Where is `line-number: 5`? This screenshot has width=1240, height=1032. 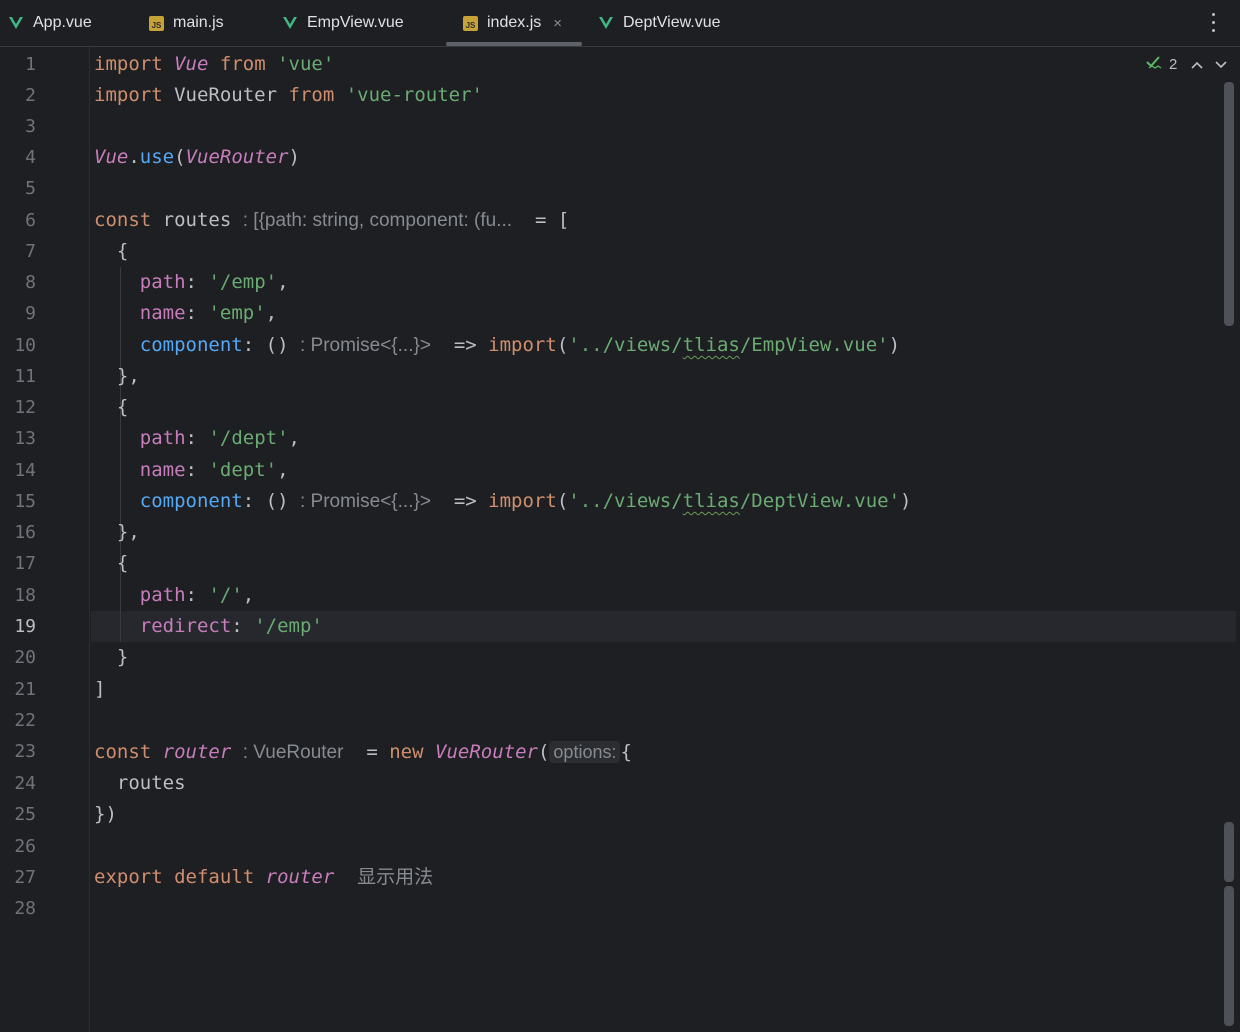
line-number: 5 is located at coordinates (30, 188).